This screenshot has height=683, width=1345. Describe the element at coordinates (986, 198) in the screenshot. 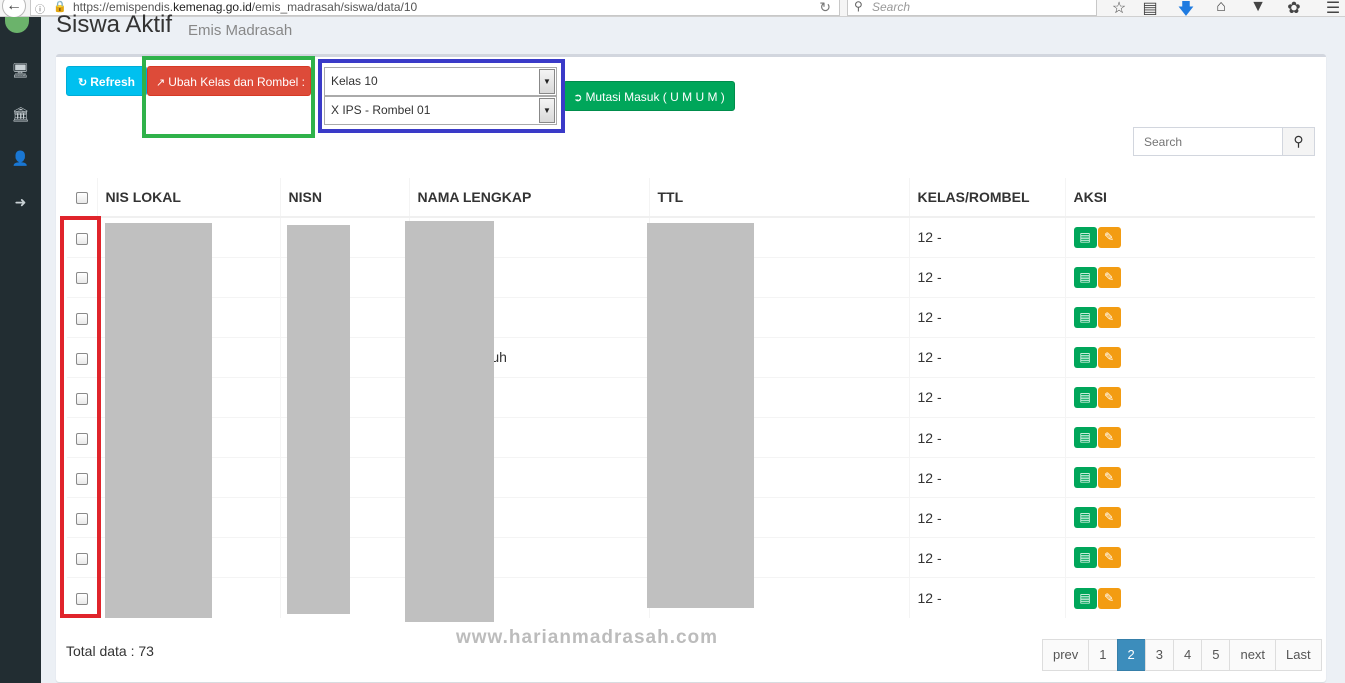

I see `col-kelas-rombel: KELAS/ROMBEL` at that location.